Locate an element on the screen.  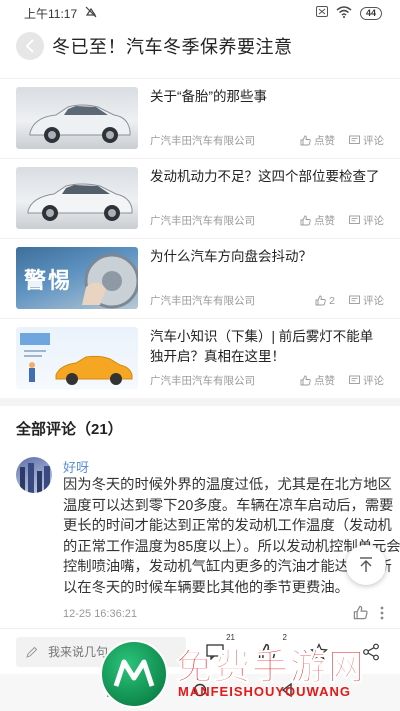
warning-sign-text: 警惕 is located at coordinates (48, 280).